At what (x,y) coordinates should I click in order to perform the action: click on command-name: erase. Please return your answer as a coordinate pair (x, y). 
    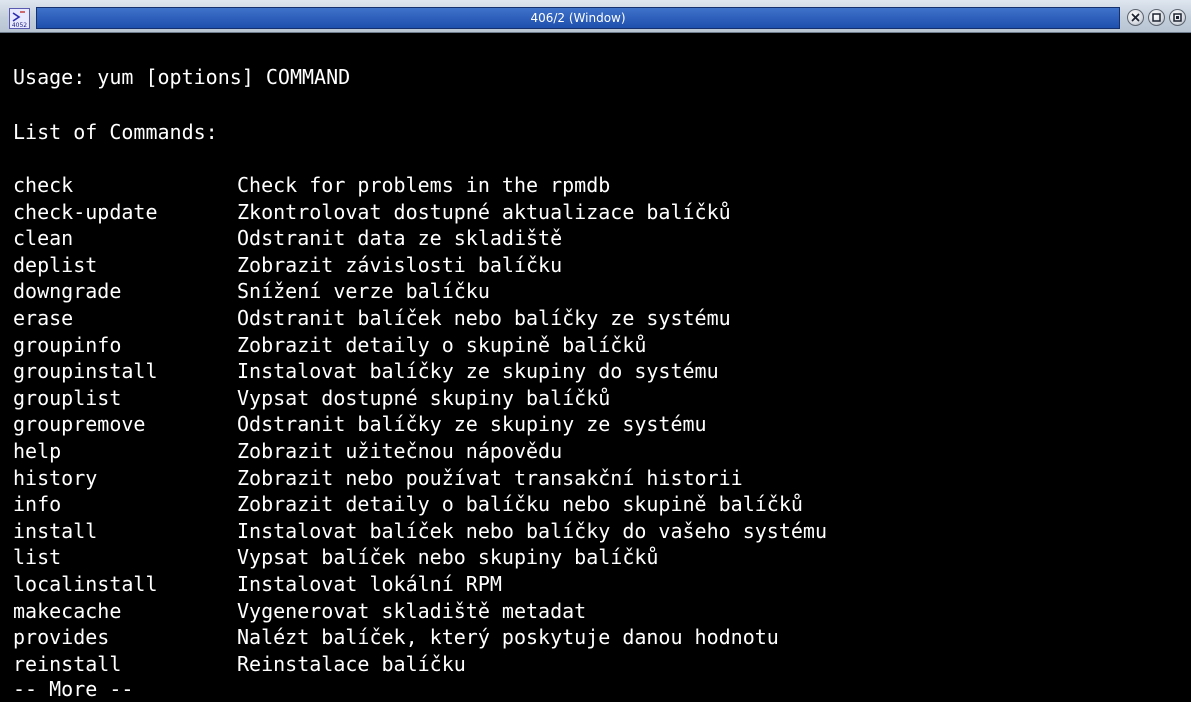
    Looking at the image, I should click on (43, 318).